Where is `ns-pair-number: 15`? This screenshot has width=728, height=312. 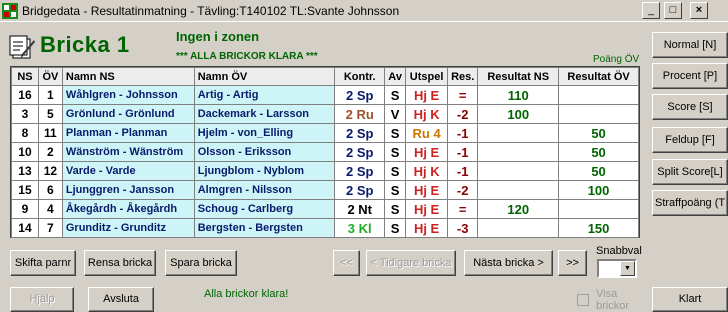 ns-pair-number: 15 is located at coordinates (25, 190).